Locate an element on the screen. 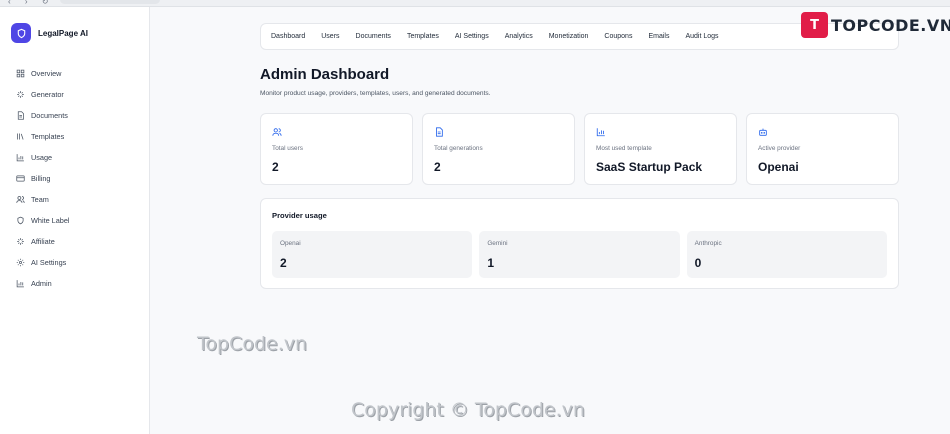  provider-count: 1 is located at coordinates (491, 263).